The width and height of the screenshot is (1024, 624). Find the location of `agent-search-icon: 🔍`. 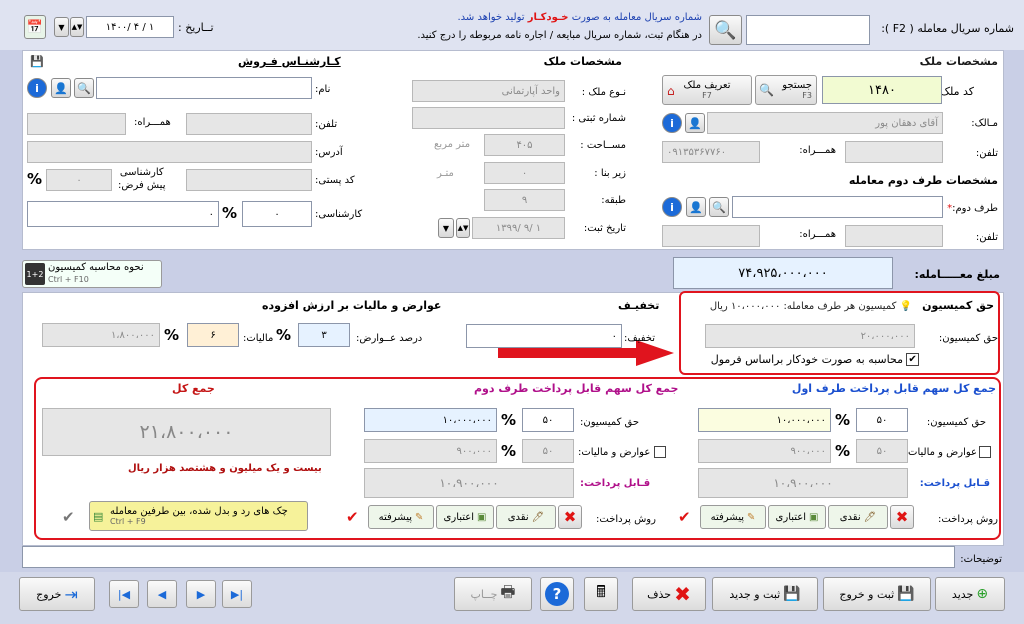

agent-search-icon: 🔍 is located at coordinates (84, 88).